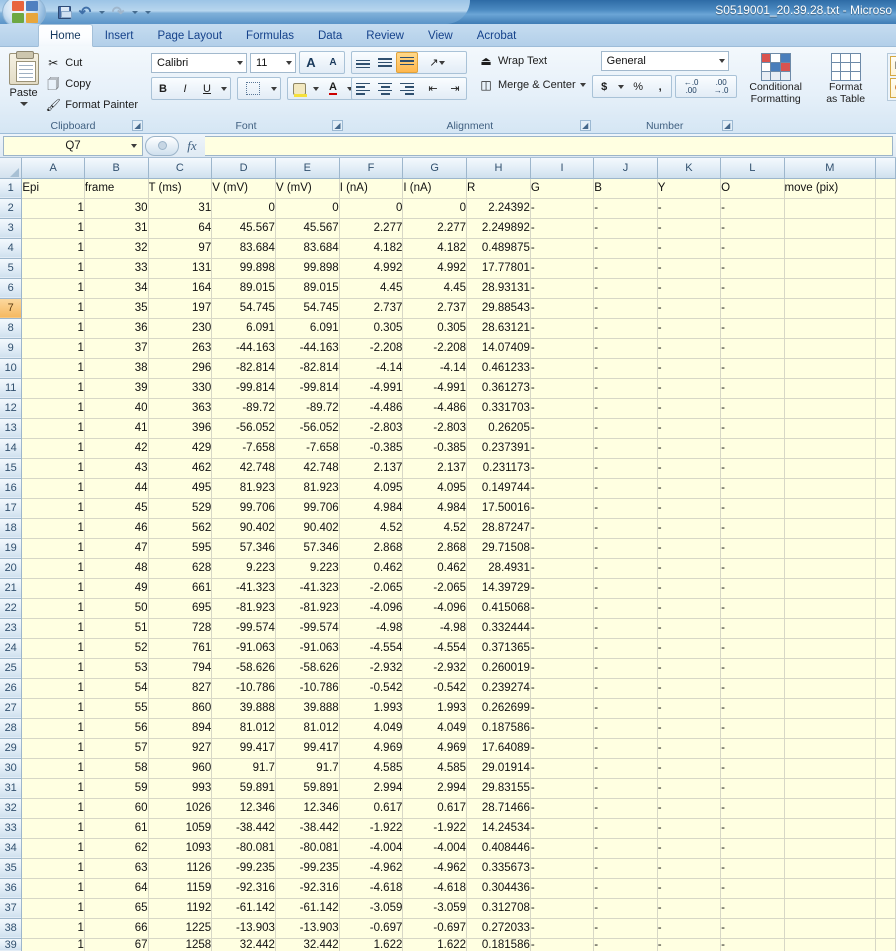  What do you see at coordinates (11, 168) in the screenshot?
I see `select-all-button` at bounding box center [11, 168].